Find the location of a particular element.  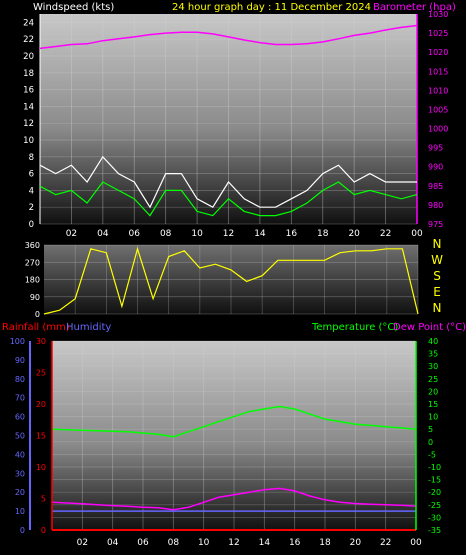

baro-tick-label: 1000 is located at coordinates (438, 129).